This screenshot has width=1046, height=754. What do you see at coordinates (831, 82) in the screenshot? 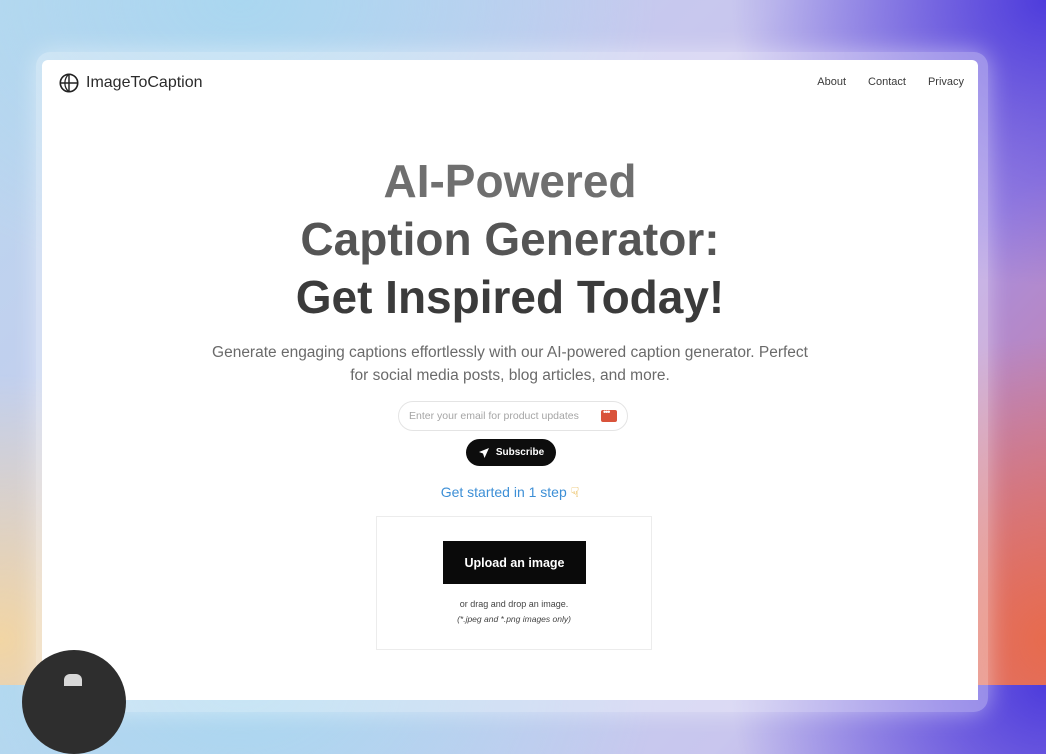
I see `nav-link-about: About` at bounding box center [831, 82].